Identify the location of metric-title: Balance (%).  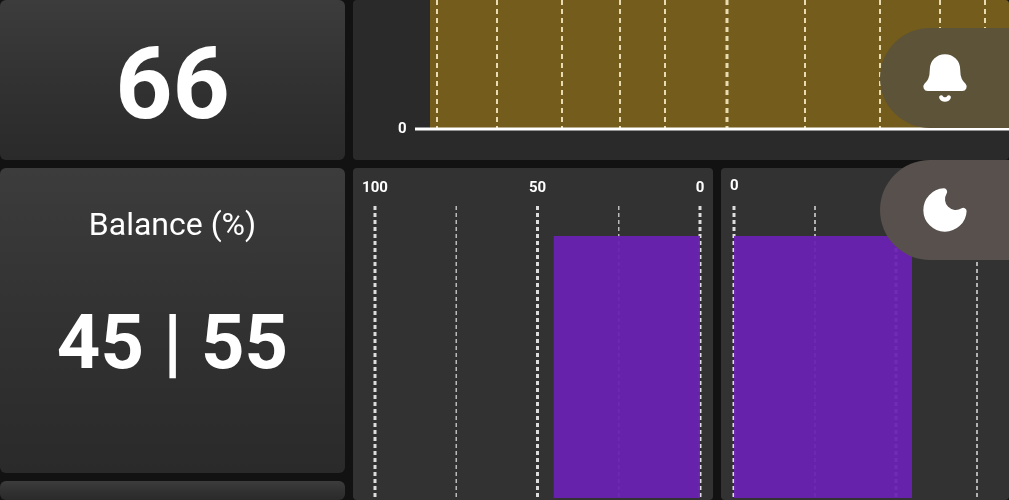
(172, 224).